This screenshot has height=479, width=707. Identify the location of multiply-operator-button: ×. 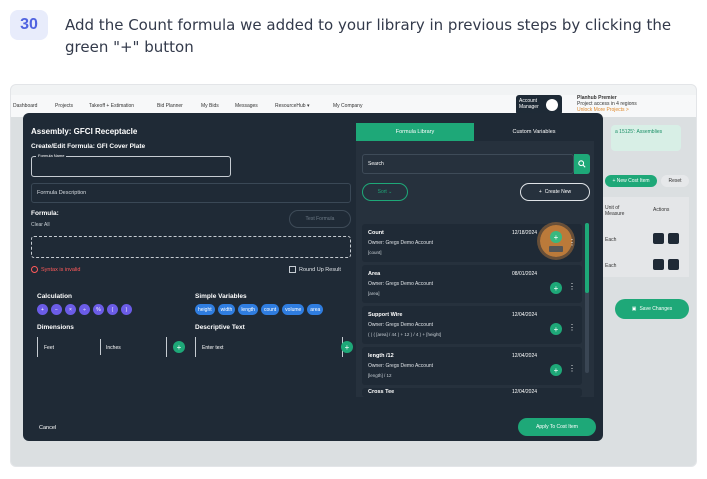
(70, 309).